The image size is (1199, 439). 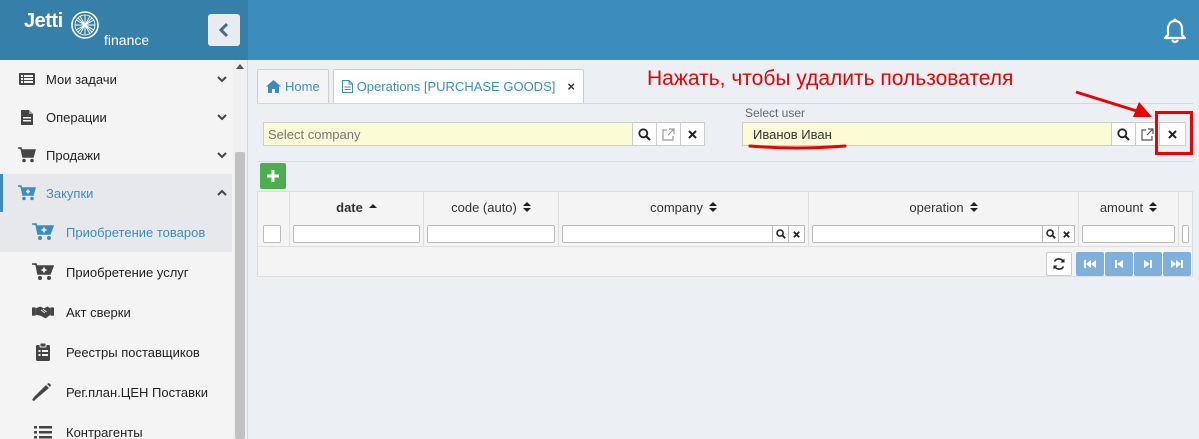 I want to click on user-select-input: Иванов Иван, so click(x=927, y=134).